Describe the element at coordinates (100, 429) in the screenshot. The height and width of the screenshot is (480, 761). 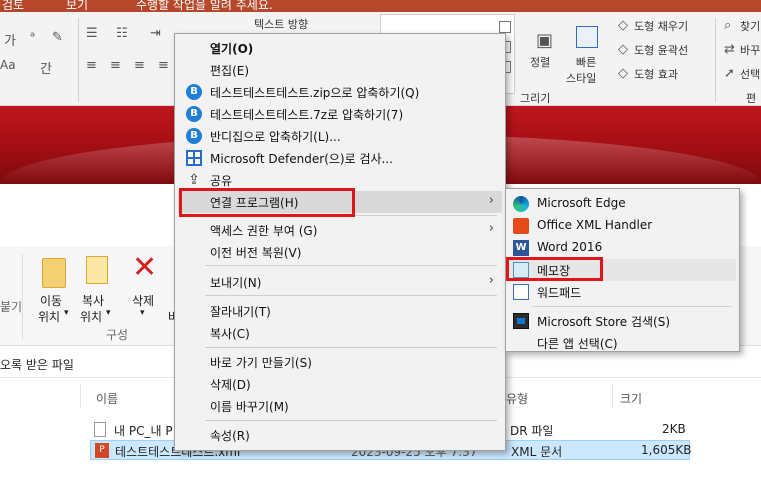
I see `file-icon` at that location.